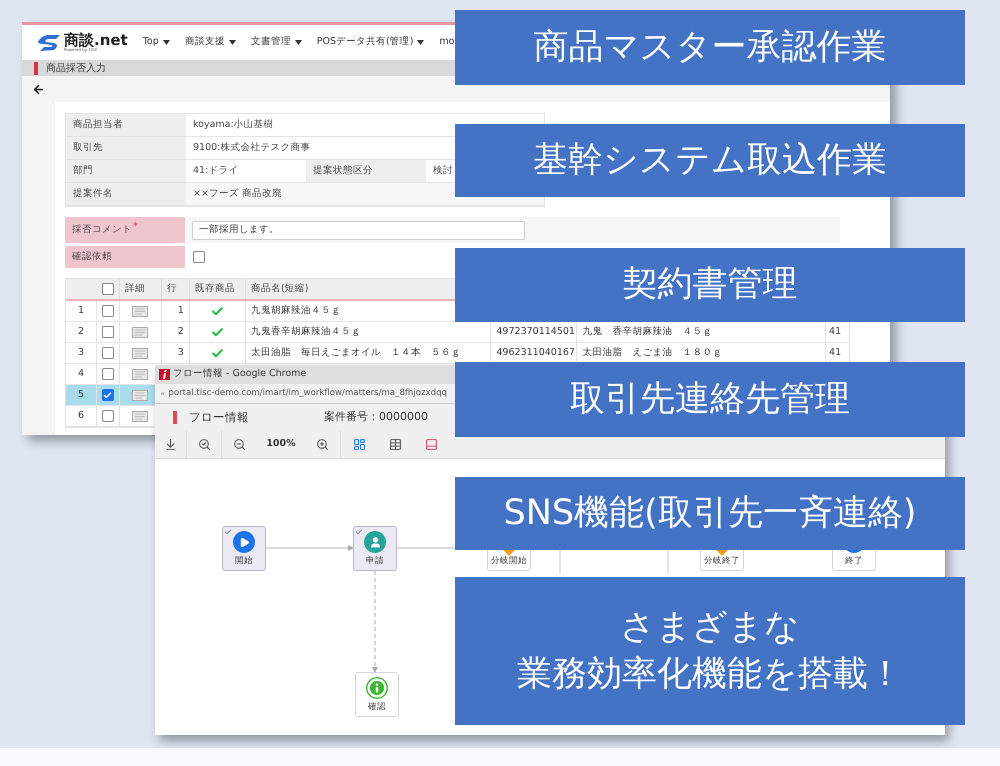 Image resolution: width=1000 pixels, height=766 pixels. What do you see at coordinates (377, 688) in the screenshot?
I see `info-icon` at bounding box center [377, 688].